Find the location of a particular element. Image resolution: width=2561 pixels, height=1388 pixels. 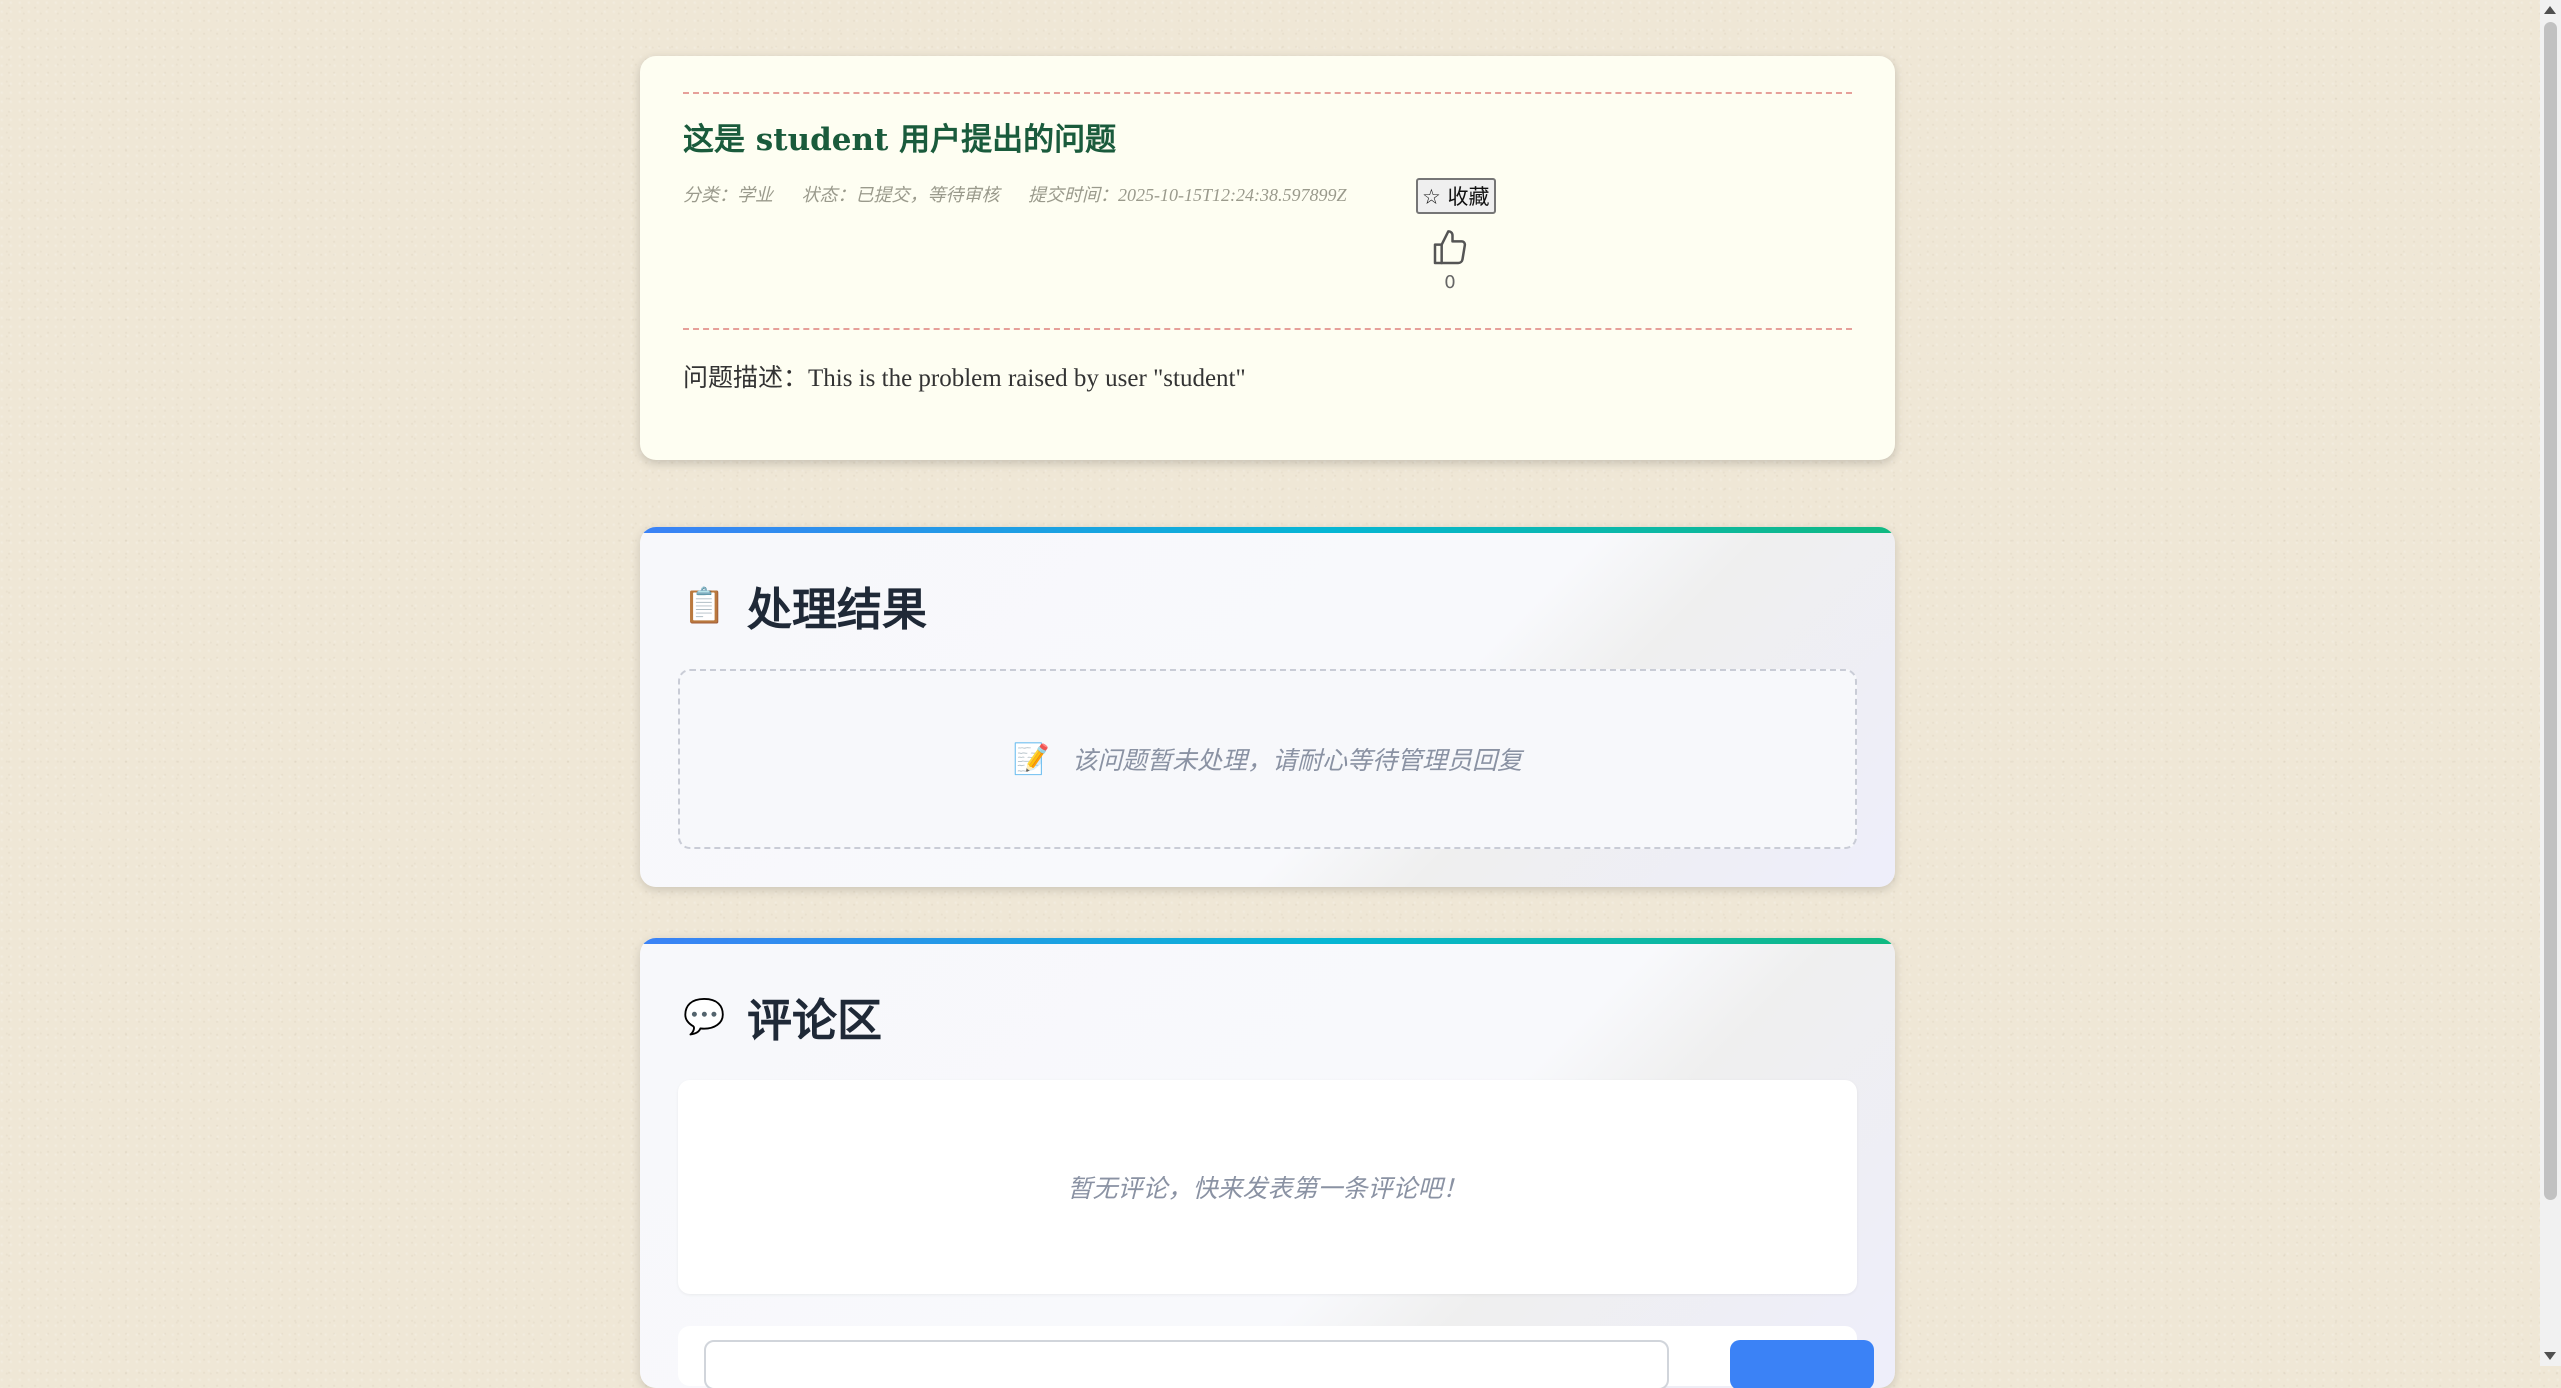

clipboard-icon: 📋 is located at coordinates (704, 605).